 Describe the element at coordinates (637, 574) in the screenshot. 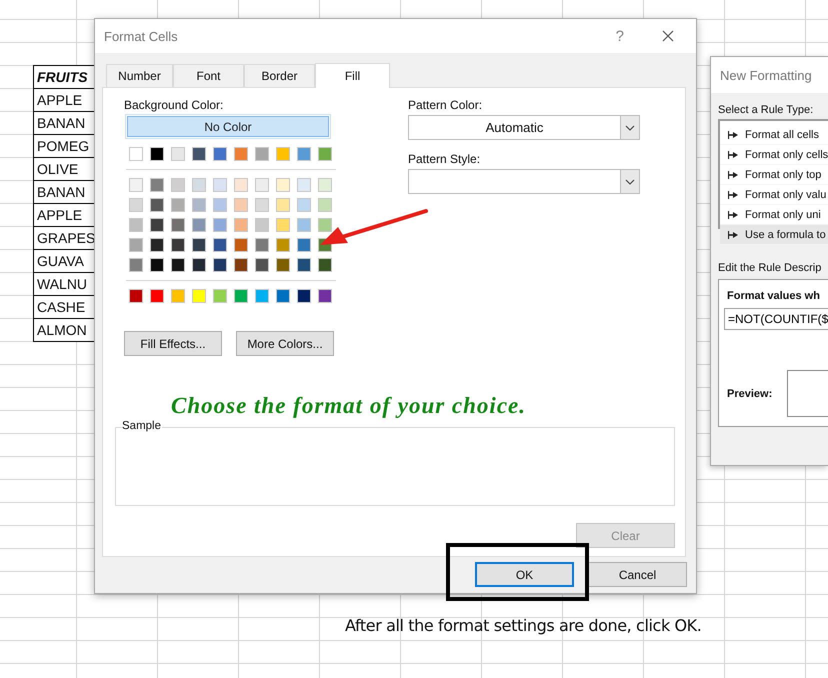

I see `cancel-button: Cancel` at that location.